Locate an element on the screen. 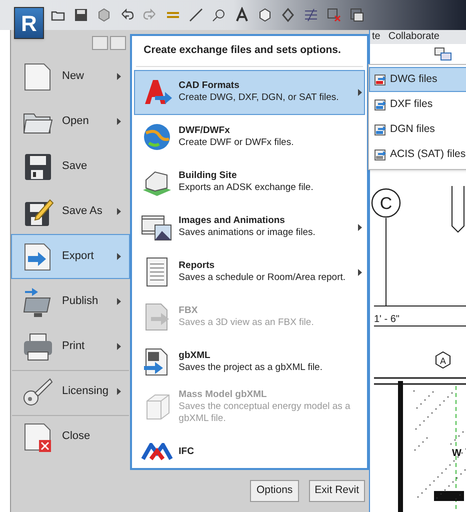 This screenshot has height=512, width=466. option-title: Reports is located at coordinates (197, 266).